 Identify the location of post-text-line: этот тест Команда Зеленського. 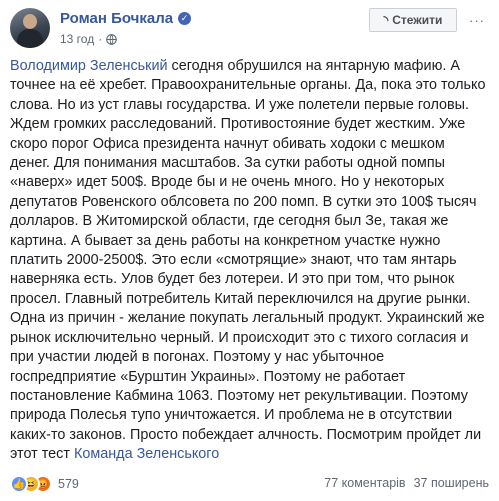
(252, 454).